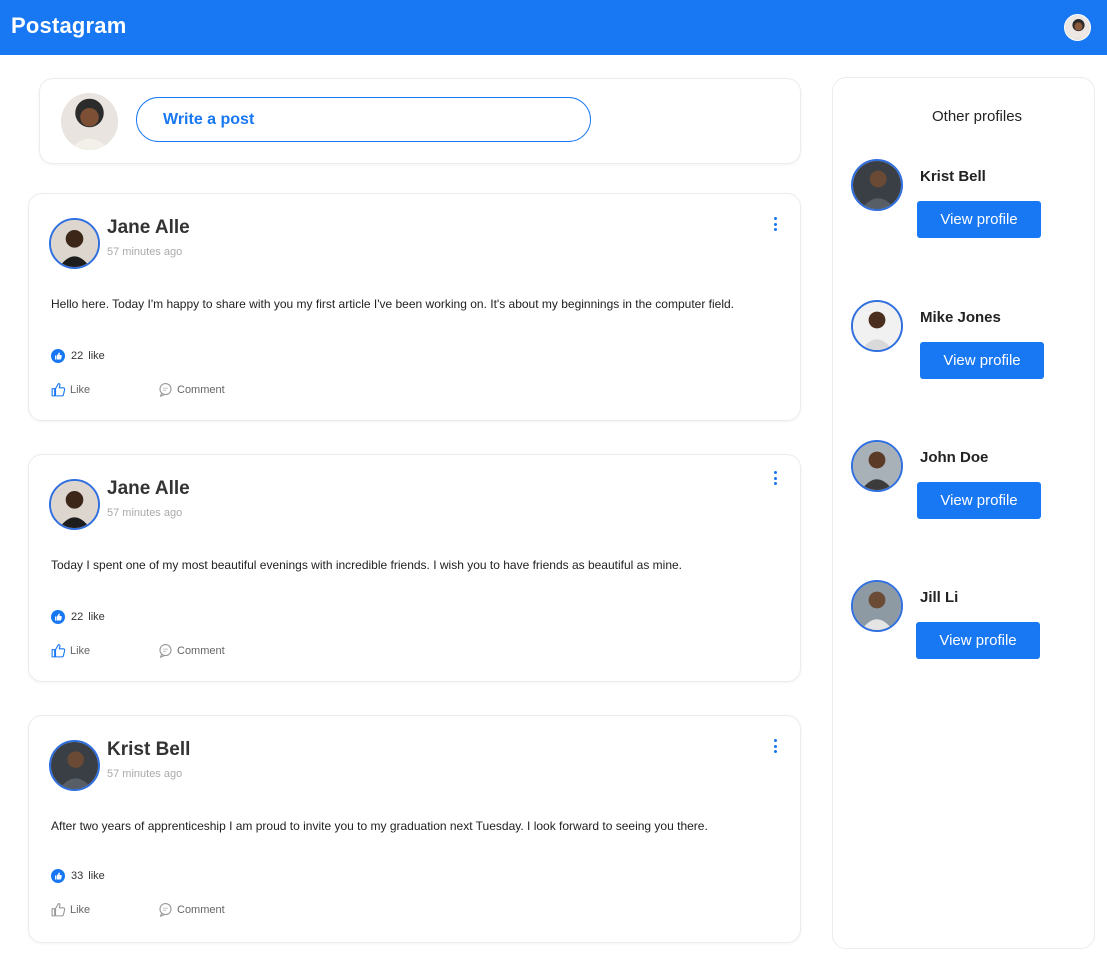 This screenshot has height=956, width=1107. I want to click on post-author-name: Krist Bell, so click(148, 750).